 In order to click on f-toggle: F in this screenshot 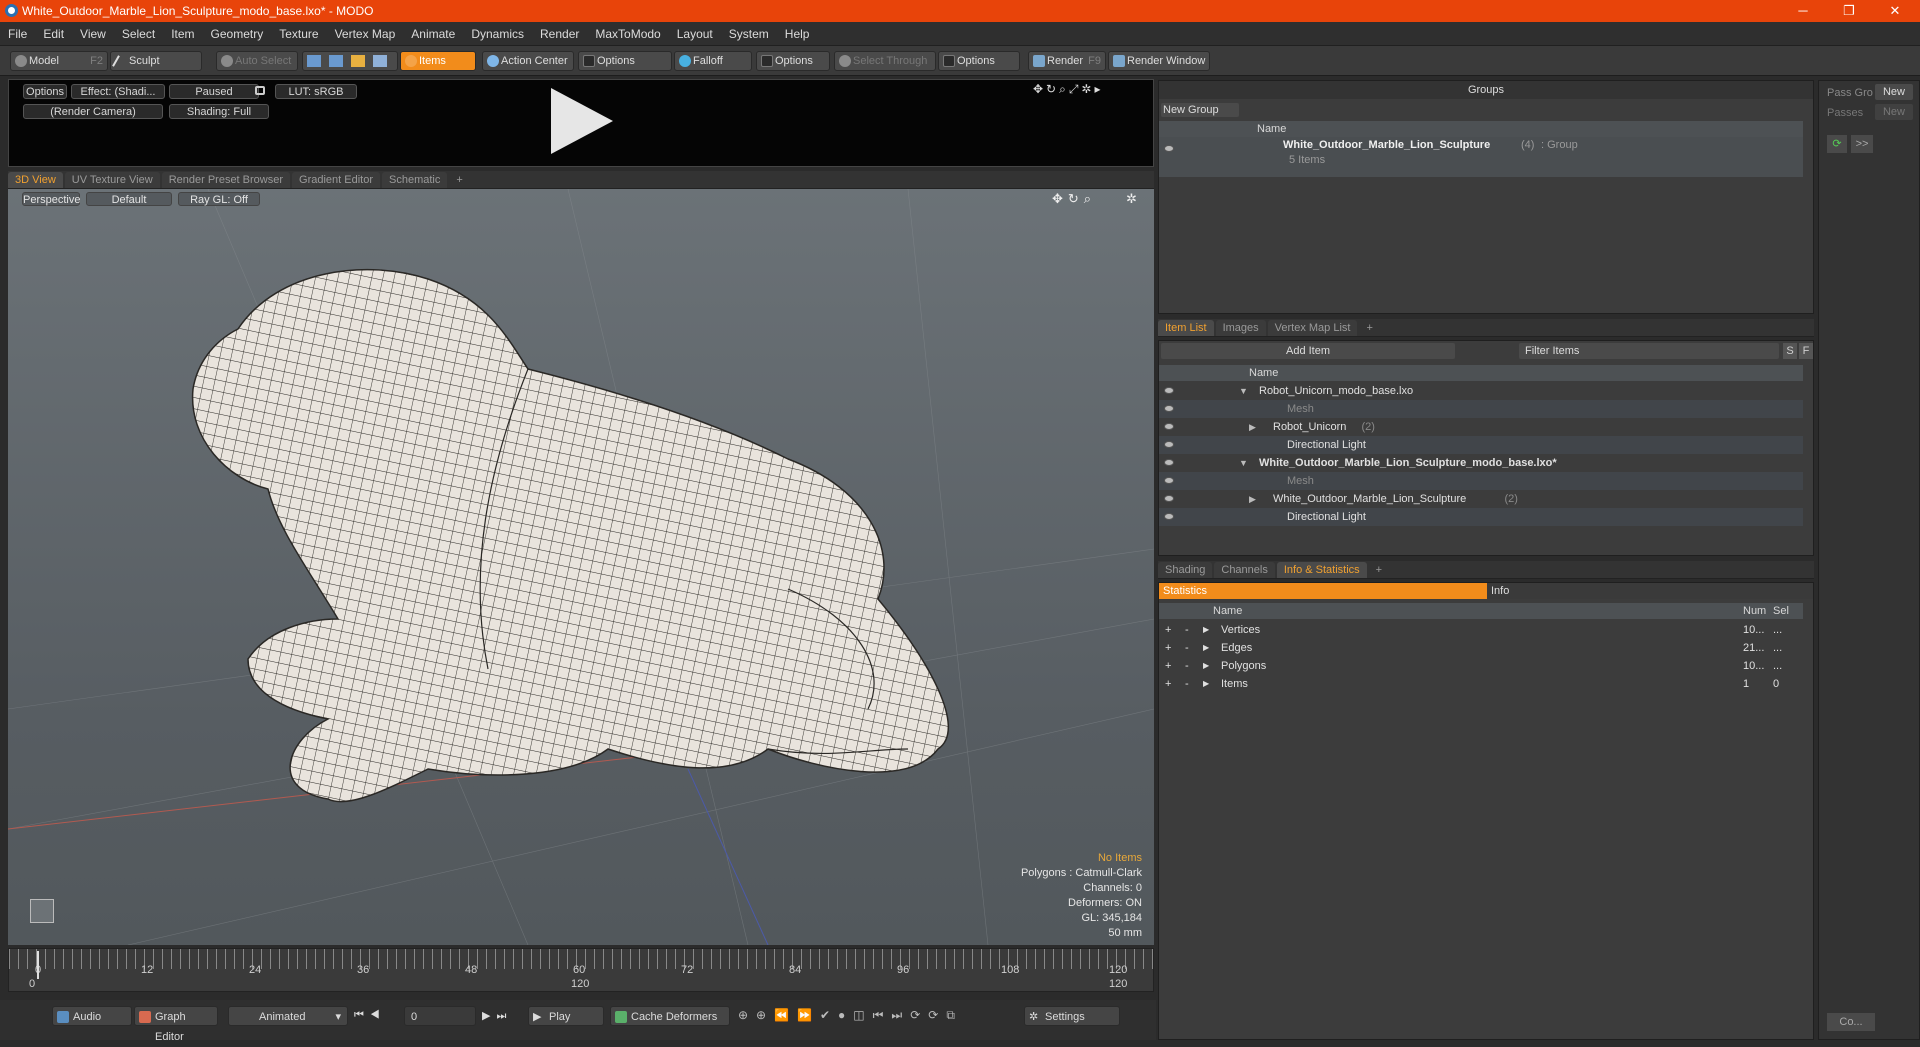, I will do `click(1806, 351)`.